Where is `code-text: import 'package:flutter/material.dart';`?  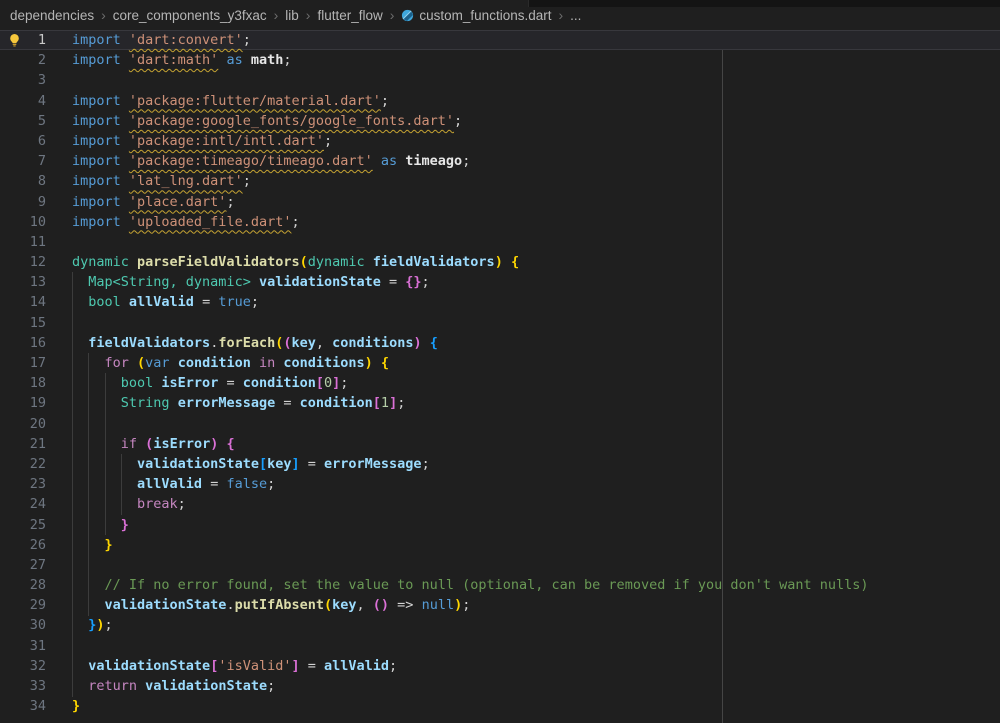 code-text: import 'package:flutter/material.dart'; is located at coordinates (230, 101).